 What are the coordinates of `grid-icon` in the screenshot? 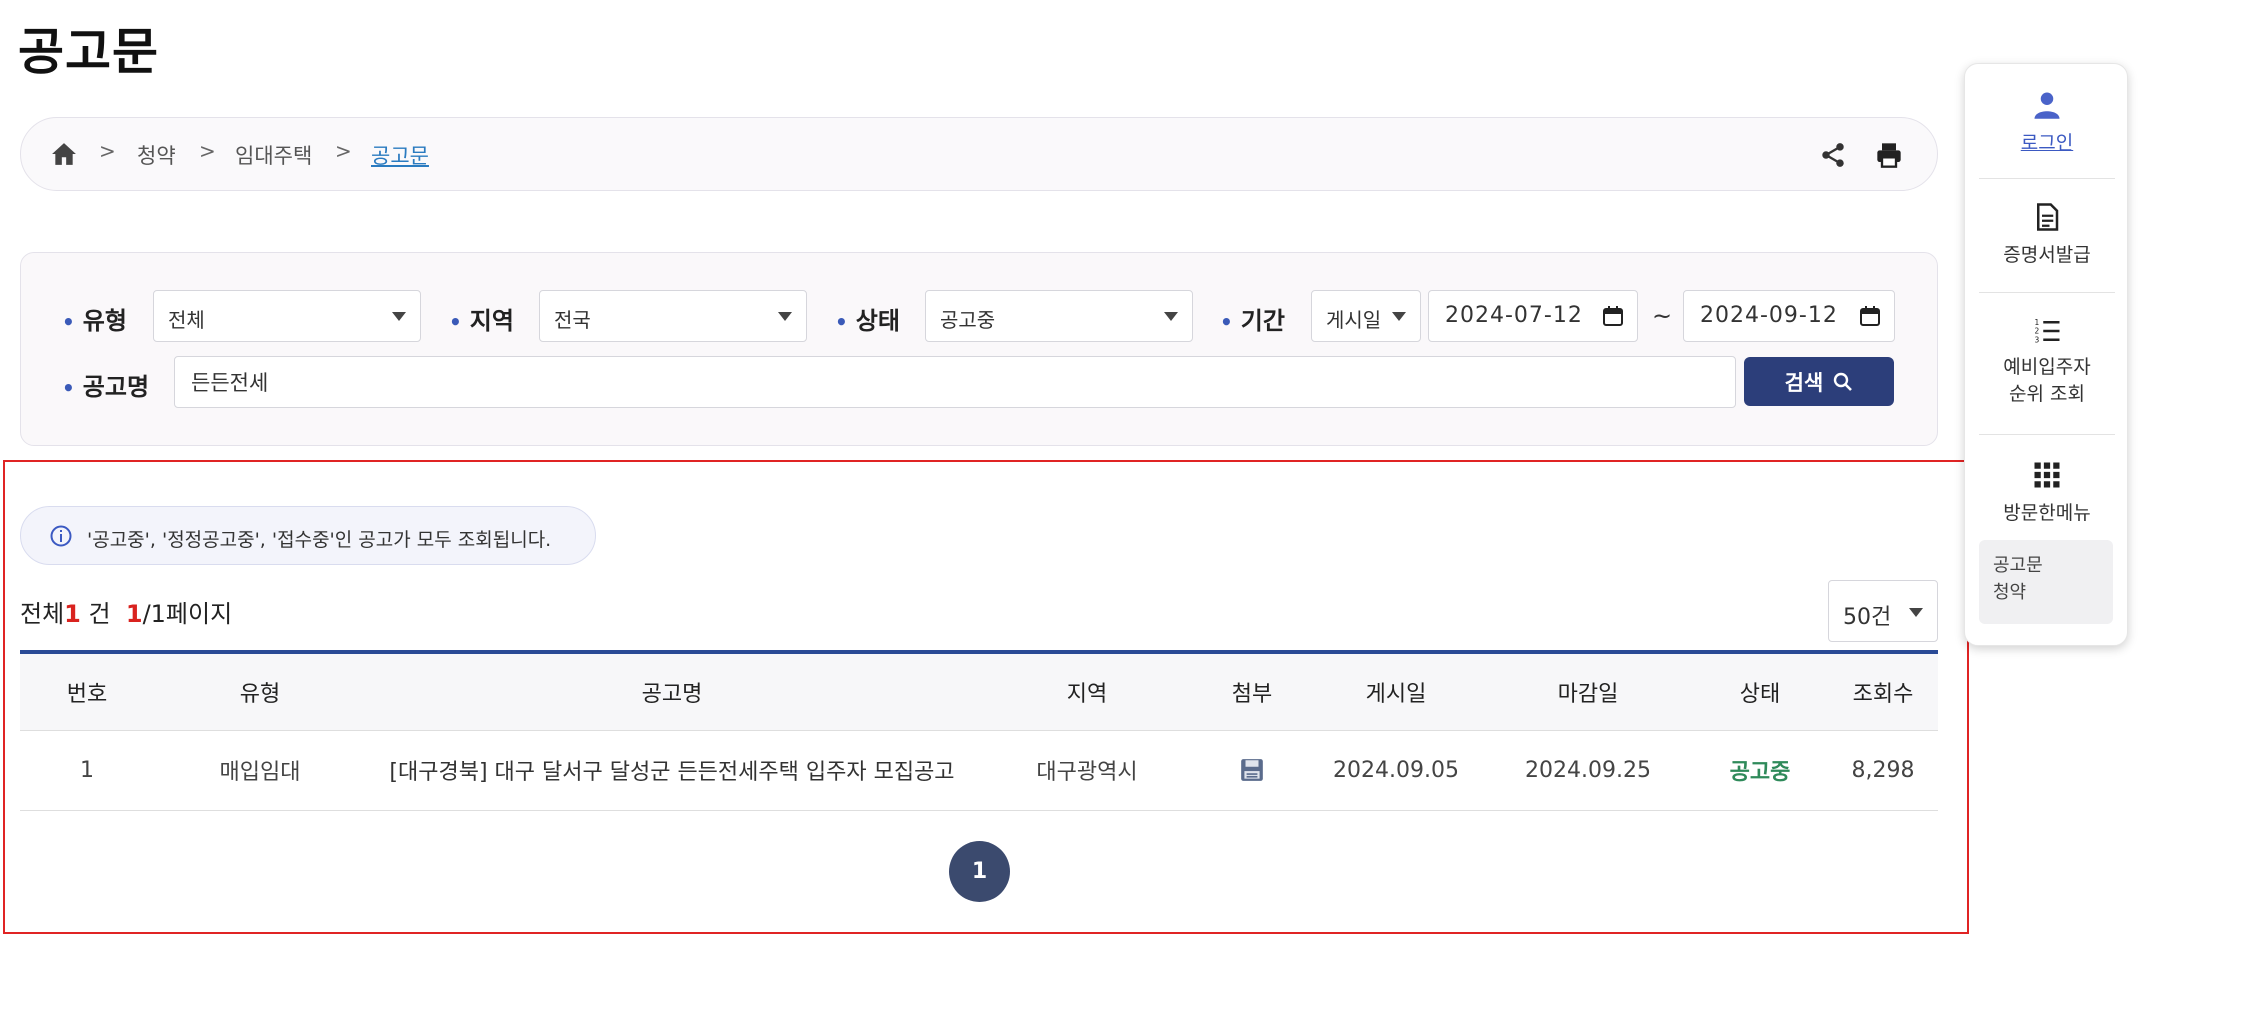 It's located at (2047, 475).